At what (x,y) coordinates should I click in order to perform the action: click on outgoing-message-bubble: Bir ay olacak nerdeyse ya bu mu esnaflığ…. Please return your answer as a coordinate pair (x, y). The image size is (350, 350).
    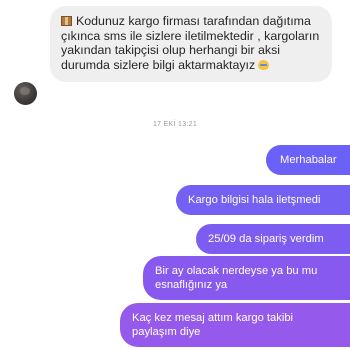
    Looking at the image, I should click on (246, 278).